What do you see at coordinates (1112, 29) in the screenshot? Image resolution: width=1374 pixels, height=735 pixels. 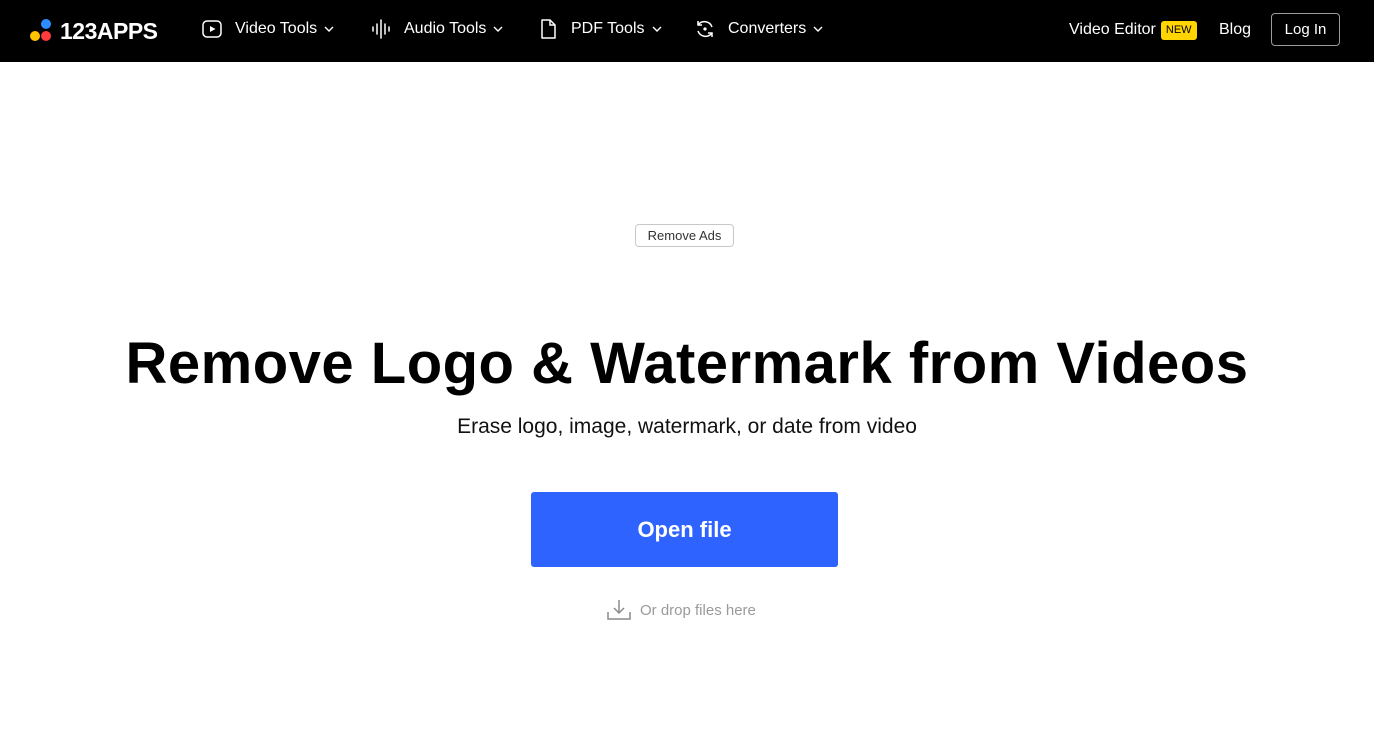 I see `nav-video-editor-label: Video Editor` at bounding box center [1112, 29].